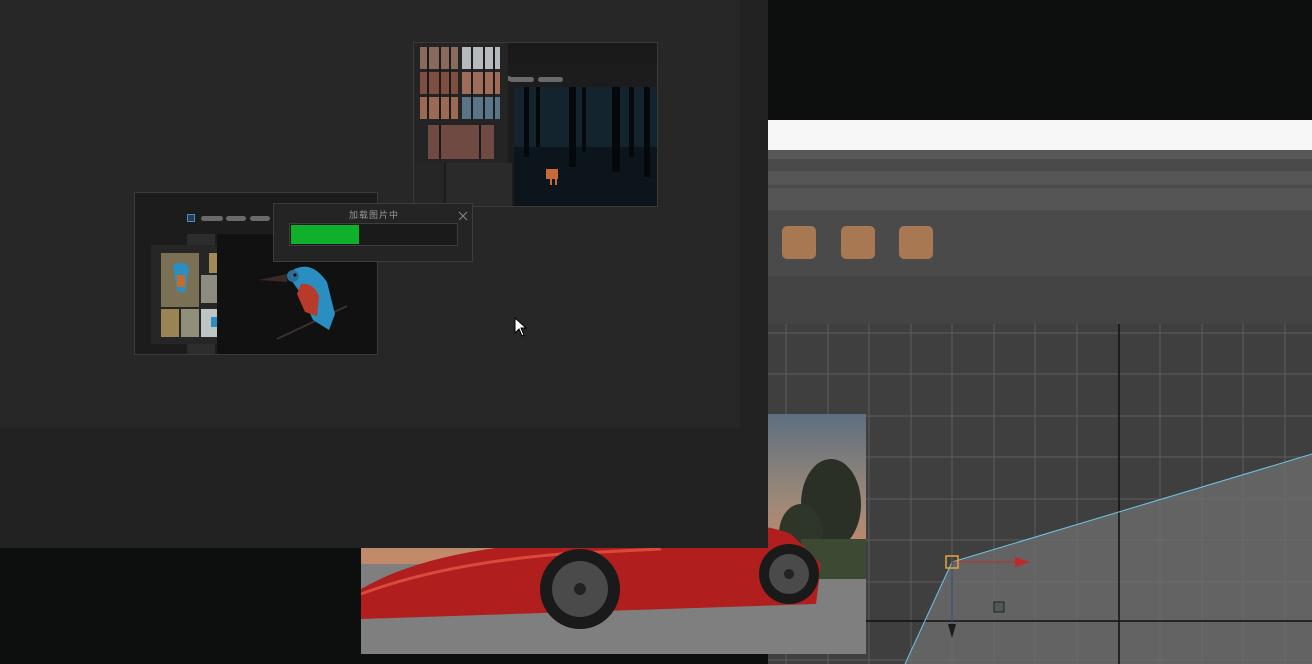 This screenshot has height=664, width=1312. What do you see at coordinates (521, 326) in the screenshot?
I see `mouse-pointer-icon` at bounding box center [521, 326].